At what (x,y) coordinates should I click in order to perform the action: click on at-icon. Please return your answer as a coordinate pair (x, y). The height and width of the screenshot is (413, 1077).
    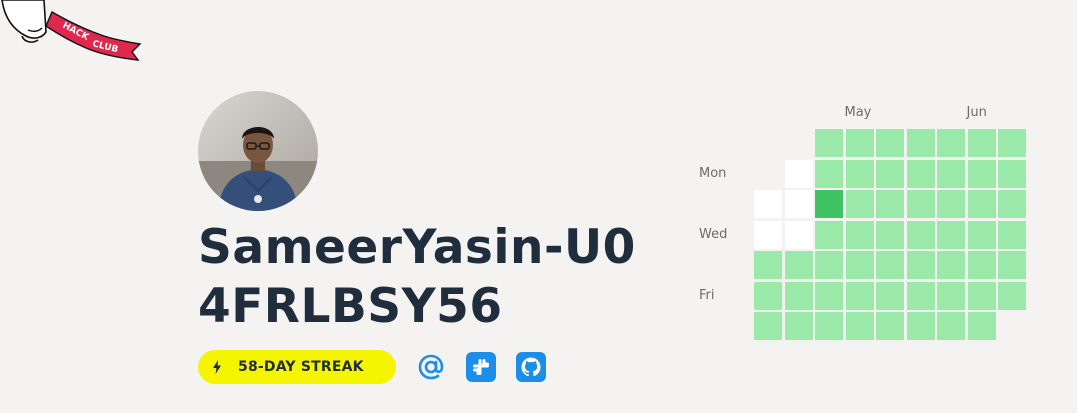
    Looking at the image, I should click on (431, 367).